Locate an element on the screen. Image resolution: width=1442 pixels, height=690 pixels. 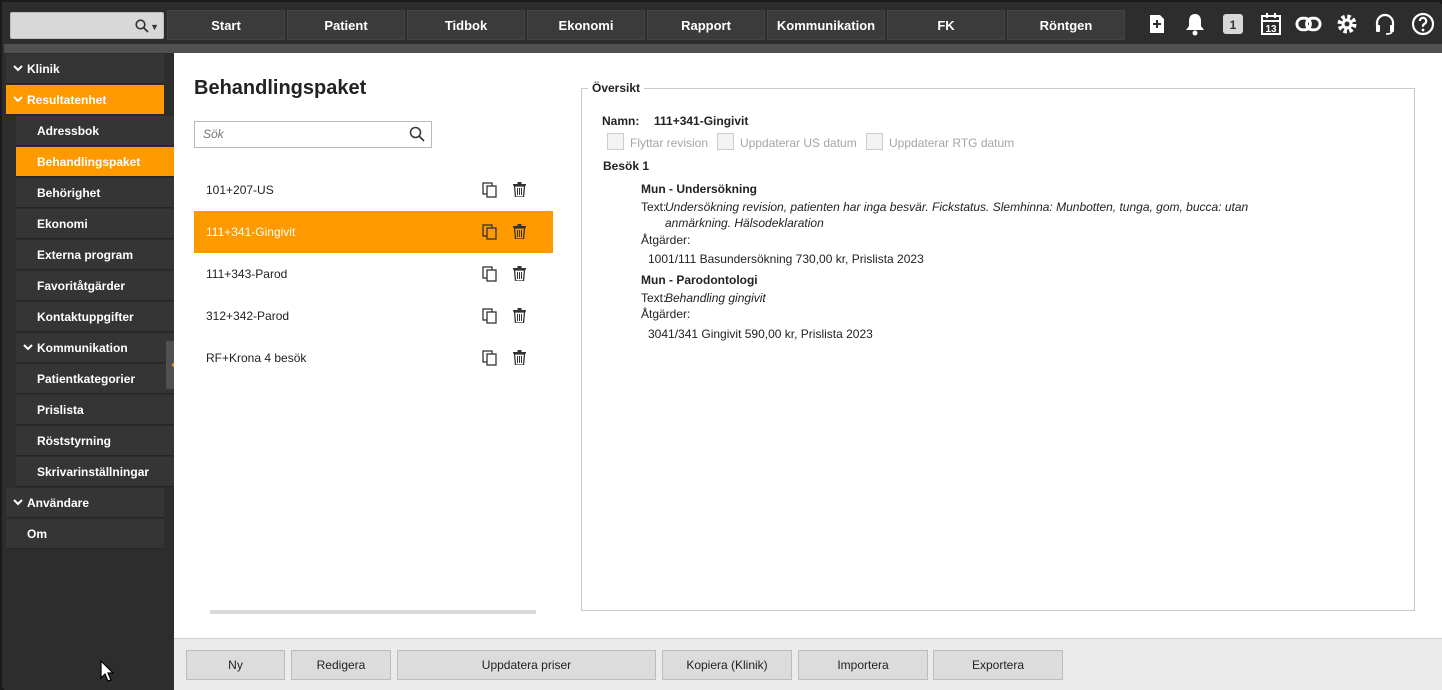
sidebar-item-roststyrning: Röststyrning is located at coordinates (95, 441).